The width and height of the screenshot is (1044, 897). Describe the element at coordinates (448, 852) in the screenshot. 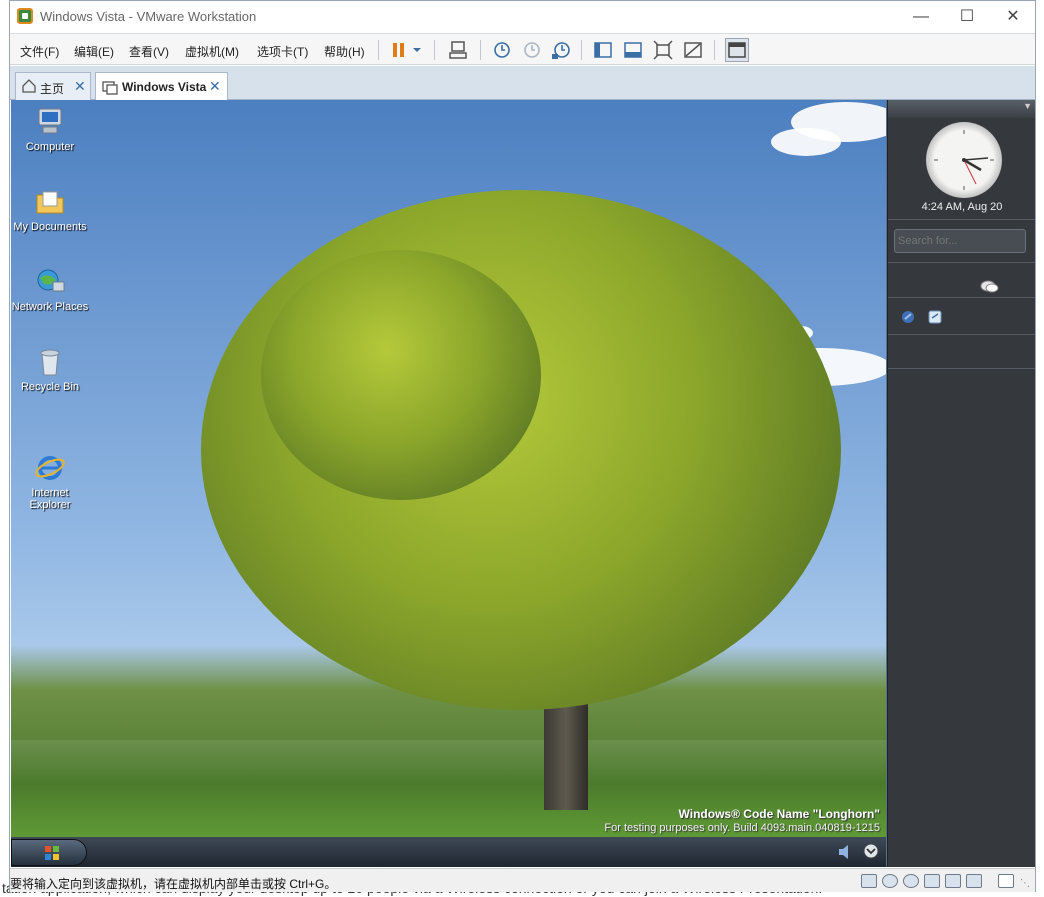

I see `guest-taskbar` at that location.